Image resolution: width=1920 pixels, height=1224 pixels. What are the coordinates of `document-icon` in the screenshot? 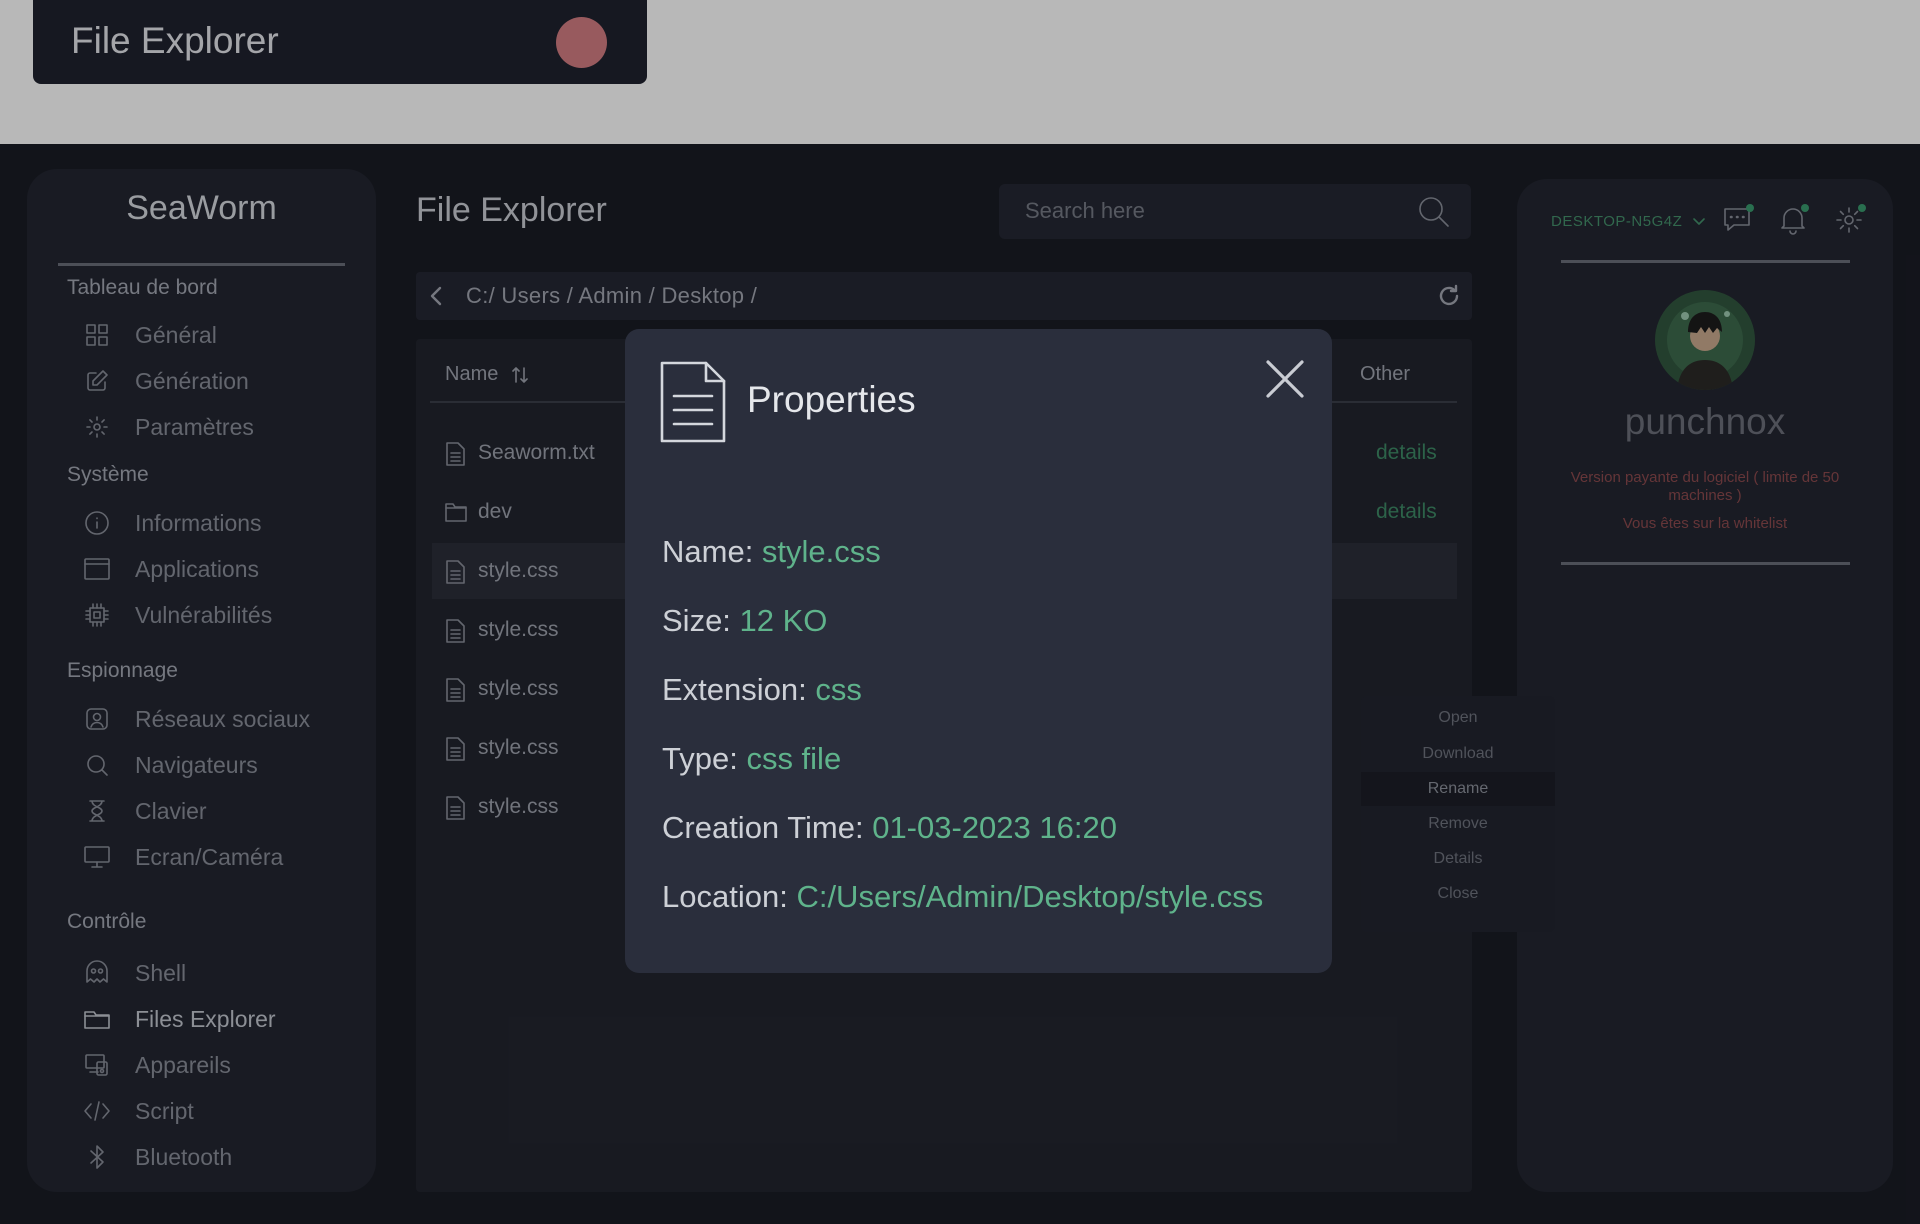 It's located at (693, 402).